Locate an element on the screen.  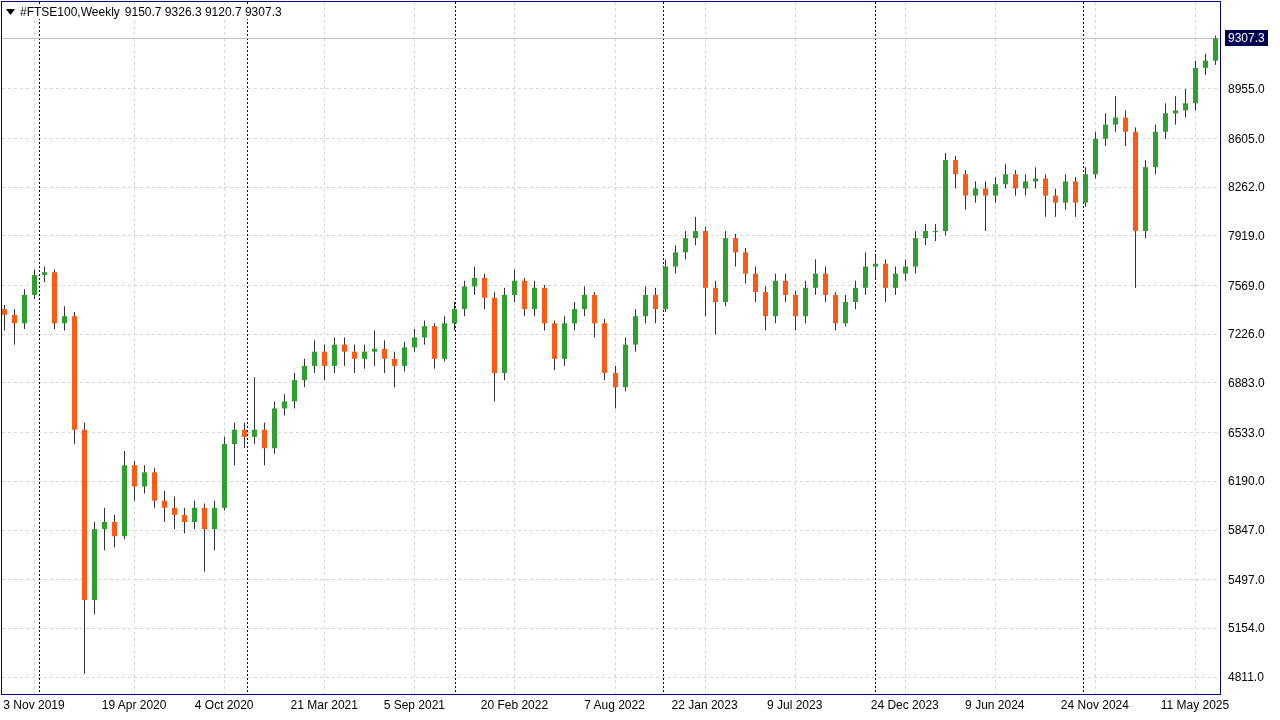
price-axis-label: 6883.0 is located at coordinates (1246, 383).